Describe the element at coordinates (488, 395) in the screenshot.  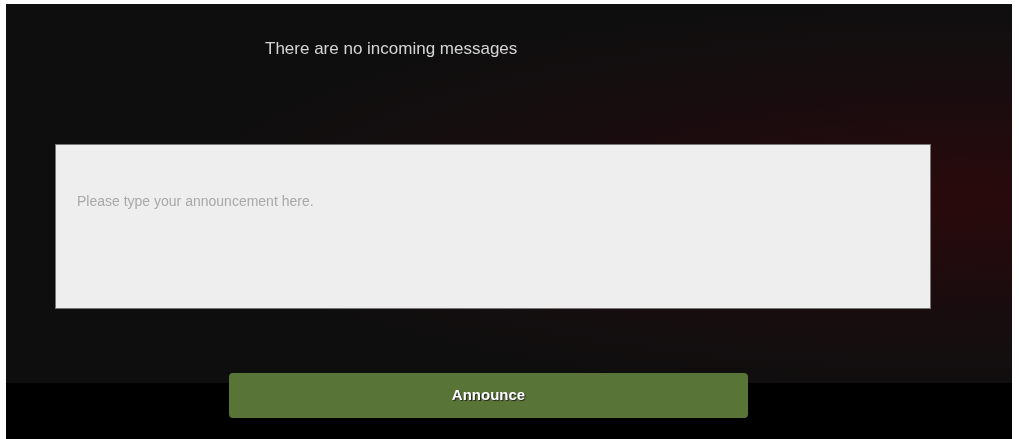
I see `announce-button: Announce` at that location.